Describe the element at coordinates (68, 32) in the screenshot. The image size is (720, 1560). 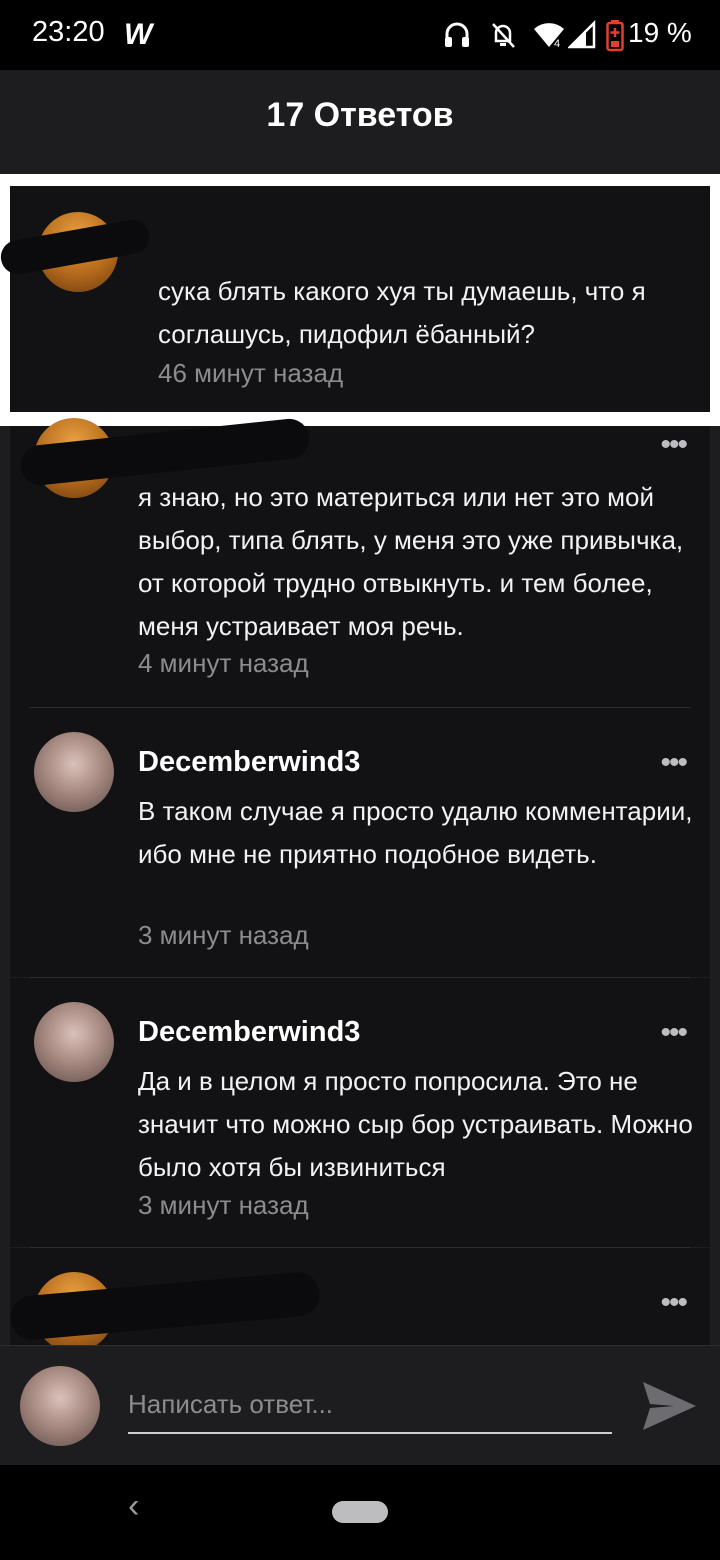
I see `status-time: 23:20` at that location.